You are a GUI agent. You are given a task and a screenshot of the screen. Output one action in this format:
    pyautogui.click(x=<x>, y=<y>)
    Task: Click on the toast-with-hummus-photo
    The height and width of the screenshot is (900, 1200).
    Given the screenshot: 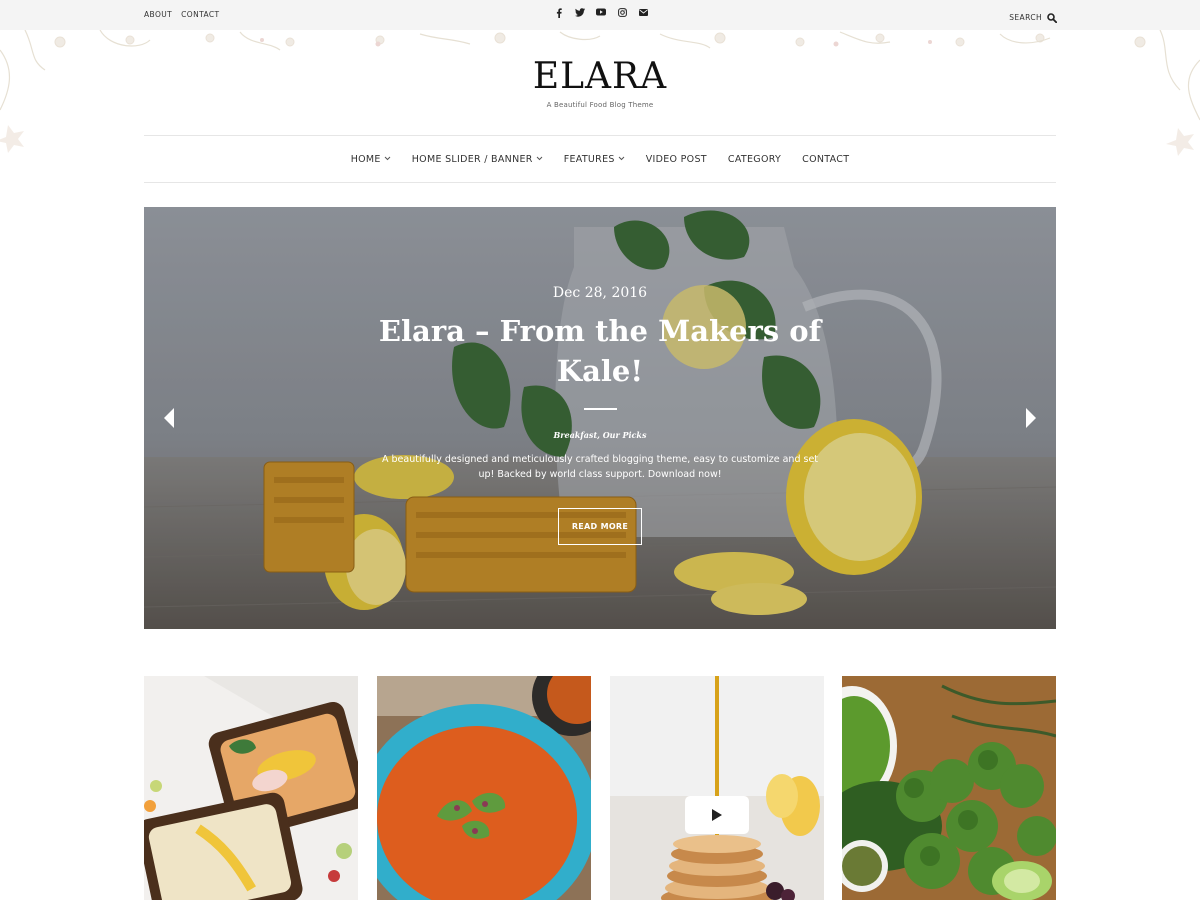 What is the action you would take?
    pyautogui.click(x=251, y=788)
    